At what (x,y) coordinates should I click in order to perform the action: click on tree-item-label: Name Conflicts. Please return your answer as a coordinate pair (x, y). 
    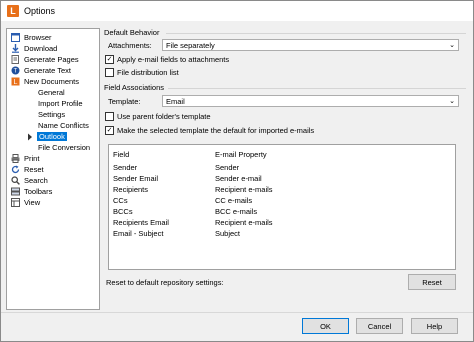
    Looking at the image, I should click on (63, 125).